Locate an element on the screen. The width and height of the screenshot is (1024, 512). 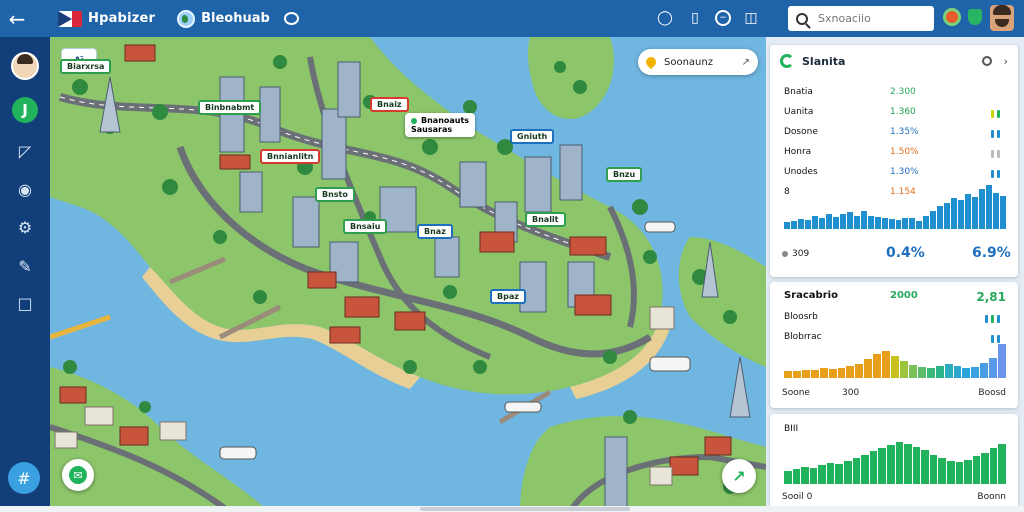
map-trend-fab: ↗ is located at coordinates (739, 476).